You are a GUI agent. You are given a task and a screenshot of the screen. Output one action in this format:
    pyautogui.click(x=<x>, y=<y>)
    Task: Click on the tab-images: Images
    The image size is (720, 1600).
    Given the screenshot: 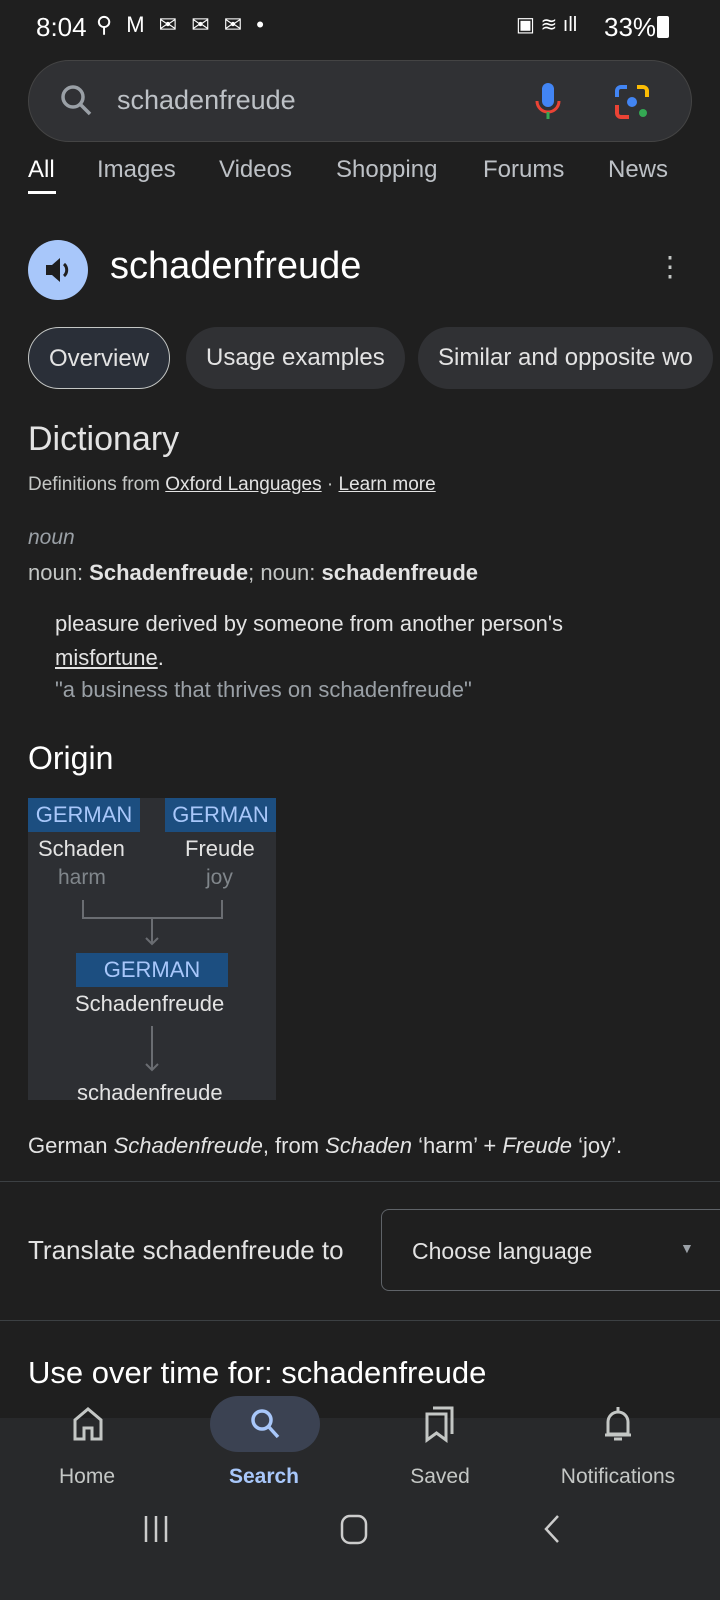 What is the action you would take?
    pyautogui.click(x=136, y=170)
    